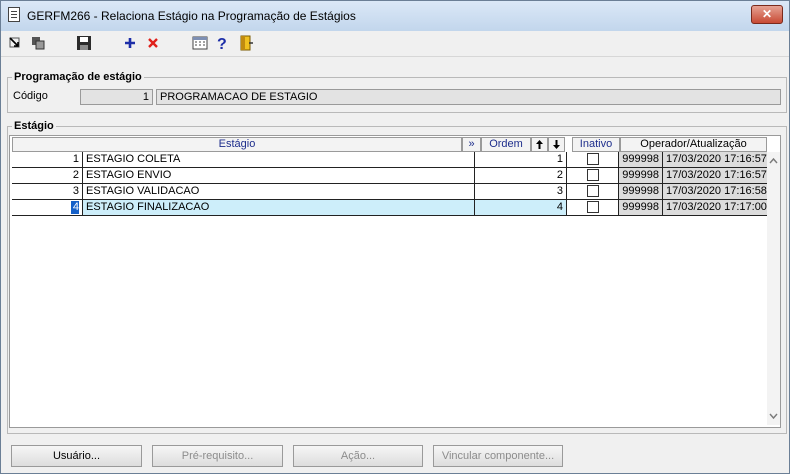 The width and height of the screenshot is (790, 474). What do you see at coordinates (278, 208) in the screenshot?
I see `descricao-cell: ESTAGIO FINALIZACAO` at bounding box center [278, 208].